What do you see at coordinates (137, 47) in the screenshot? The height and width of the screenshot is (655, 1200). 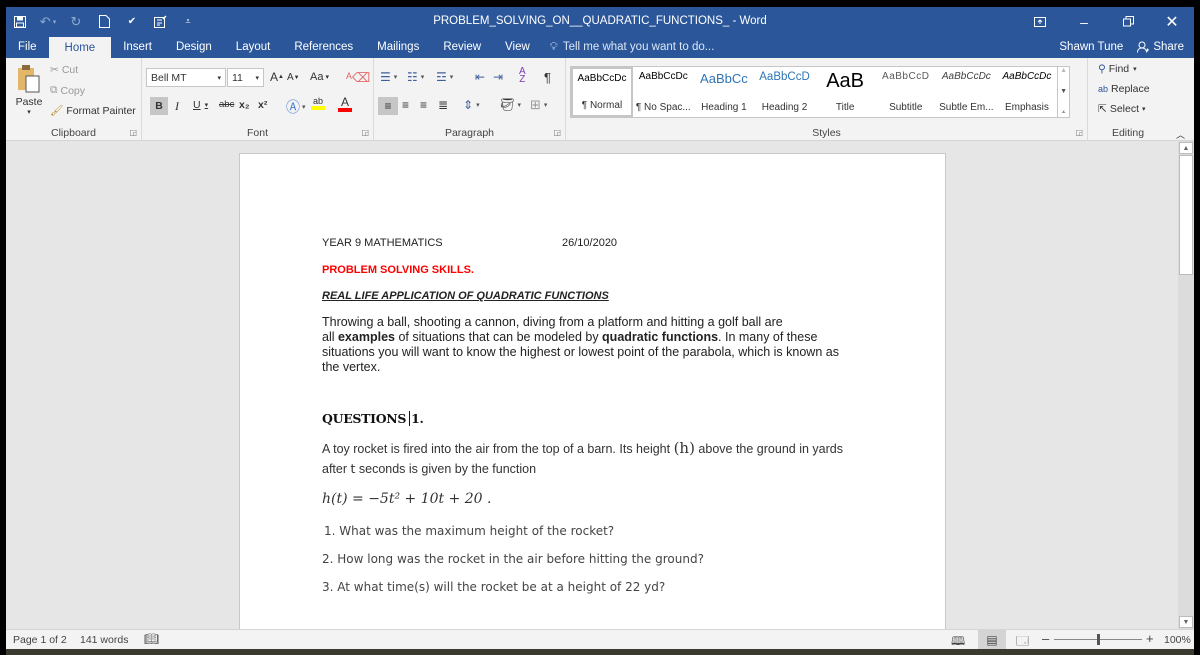 I see `tab-insert: Insert` at bounding box center [137, 47].